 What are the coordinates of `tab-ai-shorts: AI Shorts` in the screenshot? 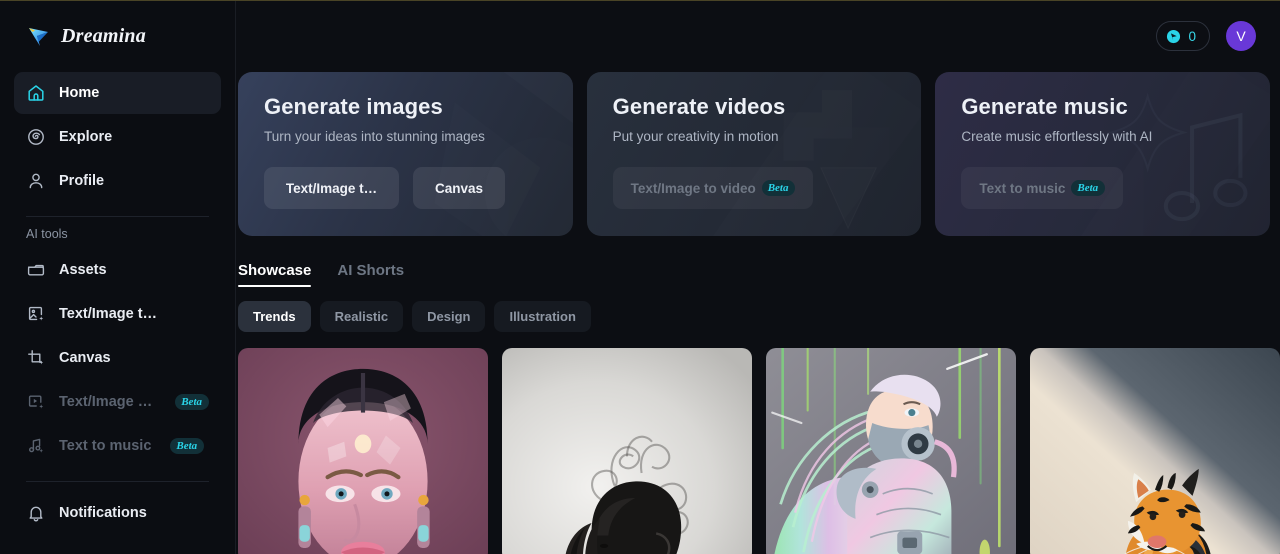 It's located at (370, 274).